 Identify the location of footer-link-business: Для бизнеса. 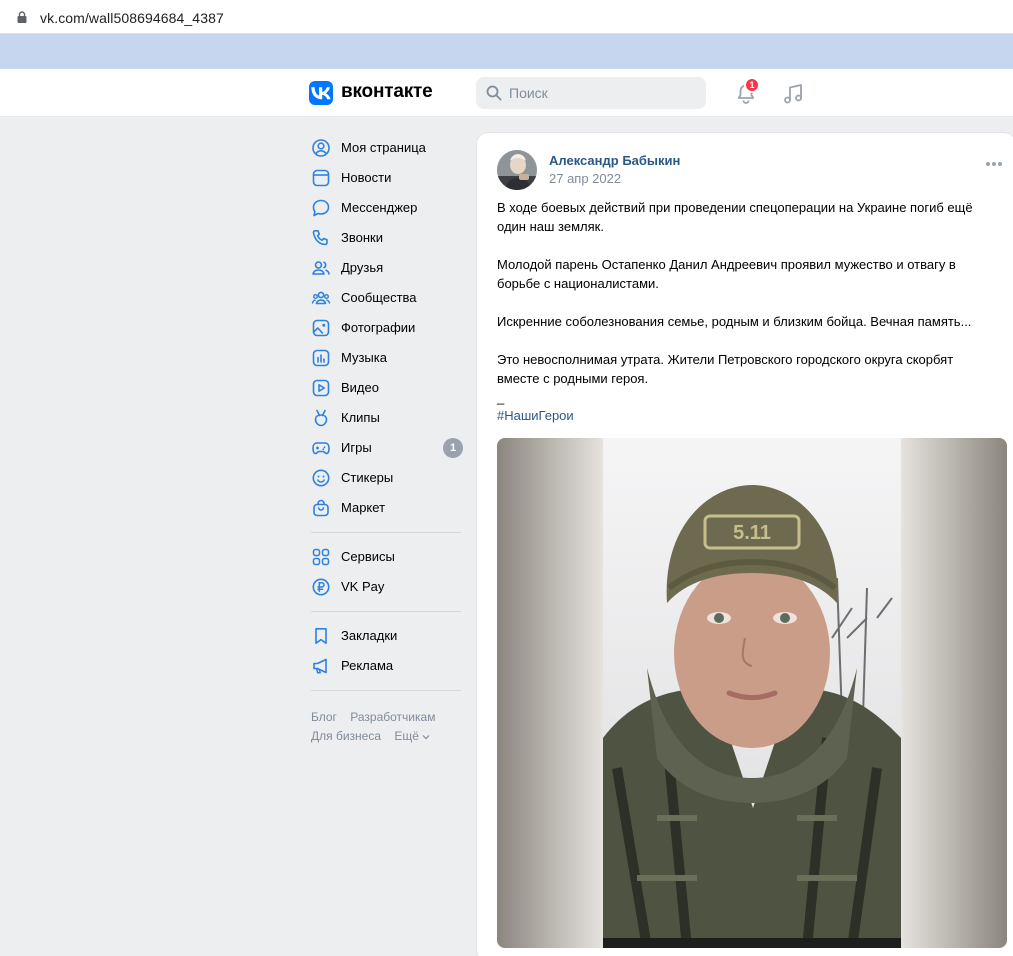
(346, 736).